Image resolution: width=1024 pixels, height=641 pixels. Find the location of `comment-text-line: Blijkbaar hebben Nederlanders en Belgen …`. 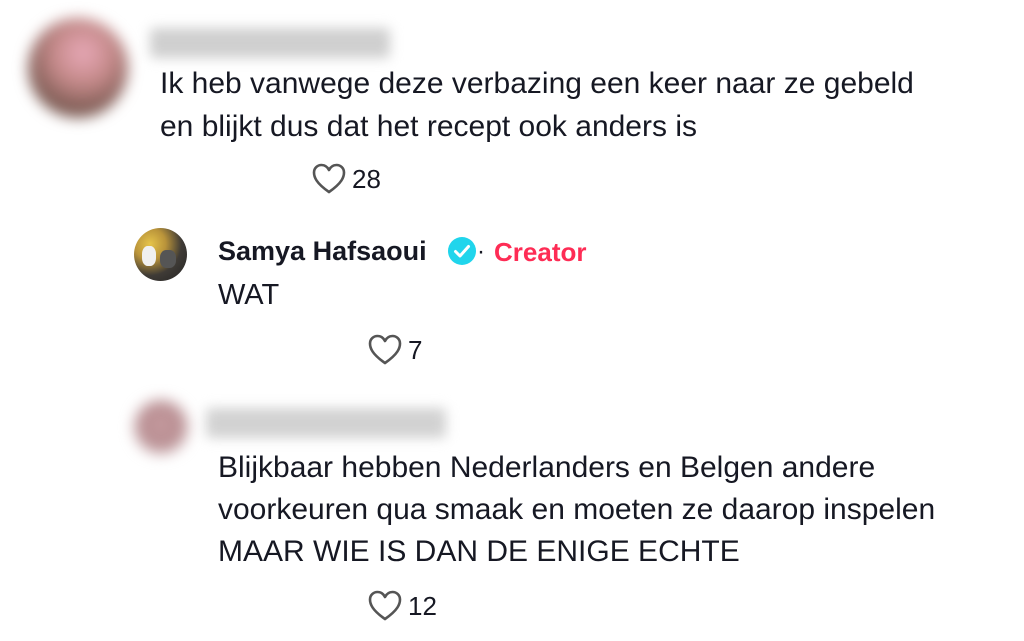

comment-text-line: Blijkbaar hebben Nederlanders en Belgen … is located at coordinates (547, 467).